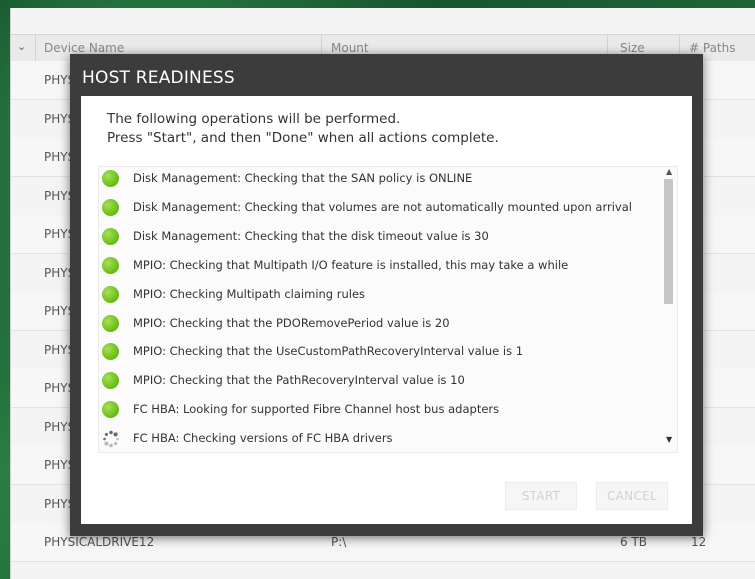 This screenshot has height=579, width=755. What do you see at coordinates (668, 241) in the screenshot?
I see `scrollbar-thumb` at bounding box center [668, 241].